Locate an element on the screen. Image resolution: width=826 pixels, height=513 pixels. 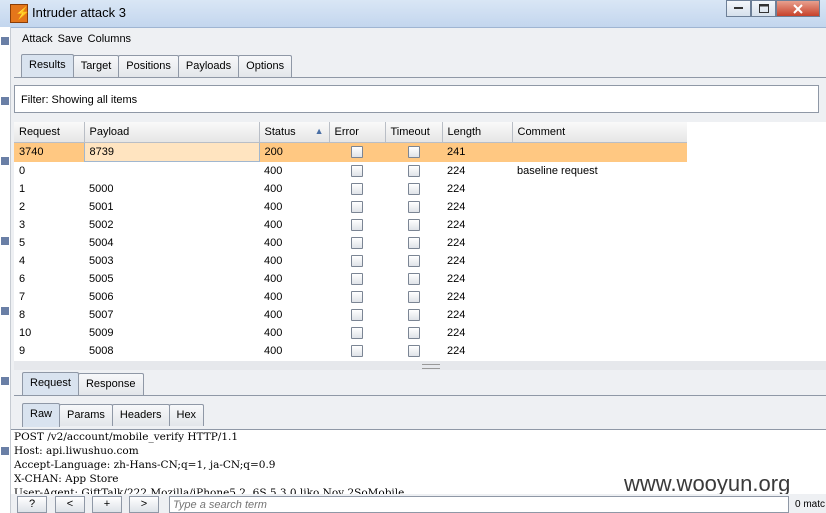
table-row: 3740 8739 200 241 is located at coordinates (350, 152).